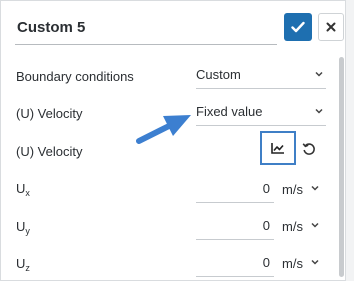 Image resolution: width=354 pixels, height=281 pixels. What do you see at coordinates (218, 74) in the screenshot?
I see `boundary-conditions-value: Custom` at bounding box center [218, 74].